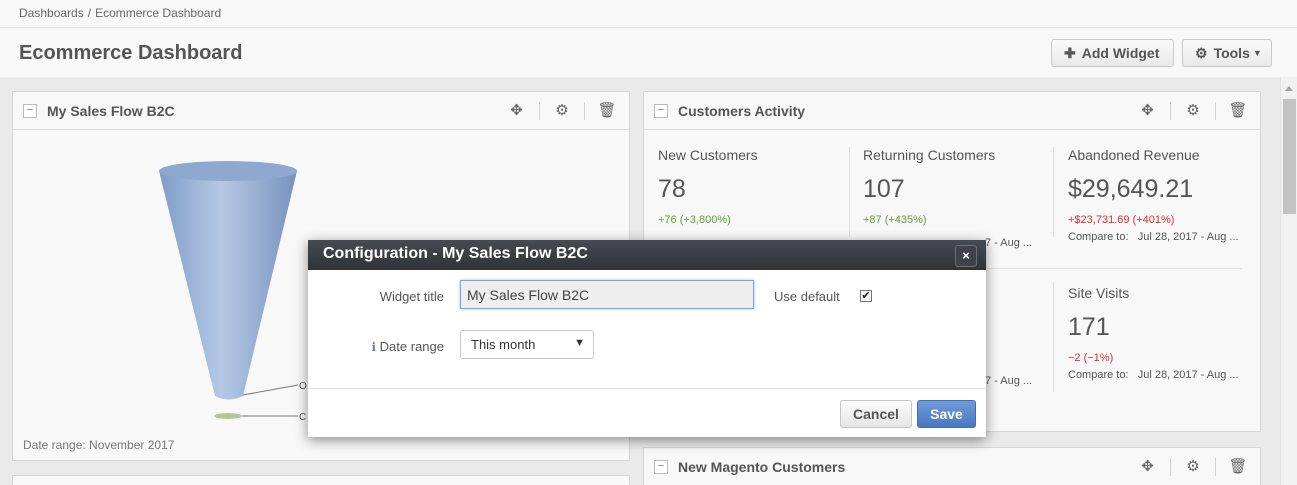 The width and height of the screenshot is (1297, 485). Describe the element at coordinates (302, 417) in the screenshot. I see `funnel-label: C` at that location.